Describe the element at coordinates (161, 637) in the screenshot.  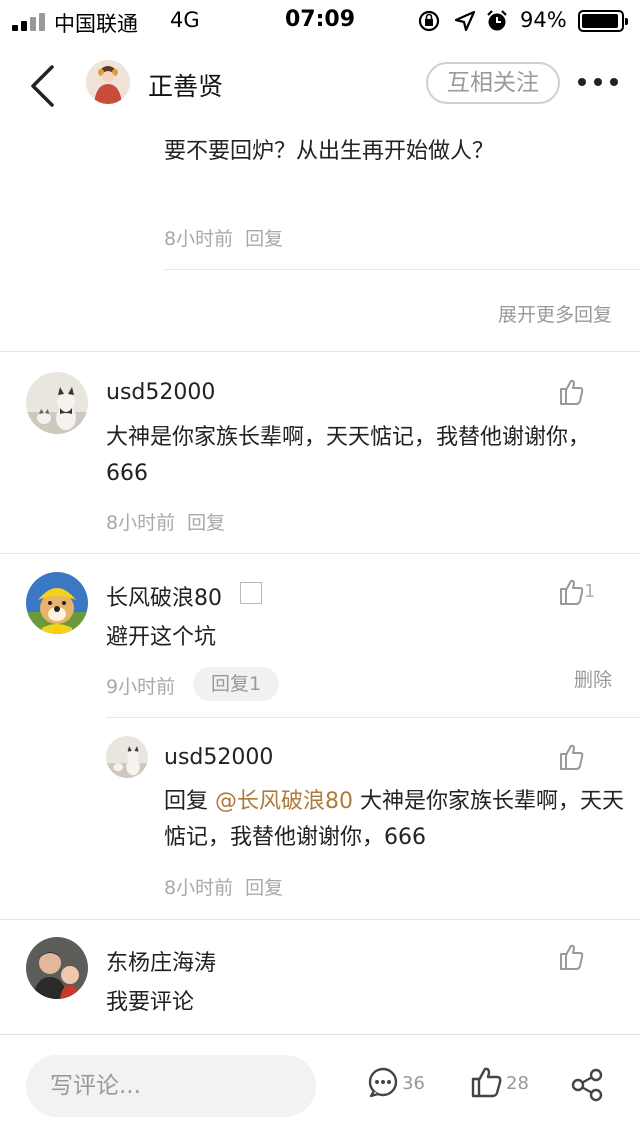
I see `comment-text: 避开这个坑` at that location.